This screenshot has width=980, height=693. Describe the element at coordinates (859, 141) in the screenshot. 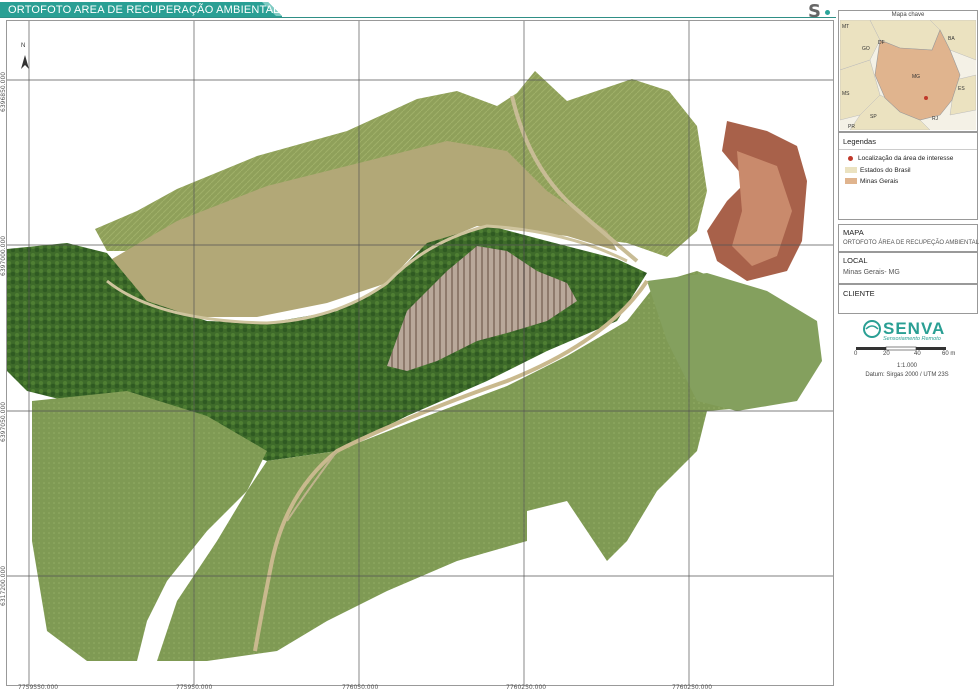

I see `legend-heading: Legendas` at that location.